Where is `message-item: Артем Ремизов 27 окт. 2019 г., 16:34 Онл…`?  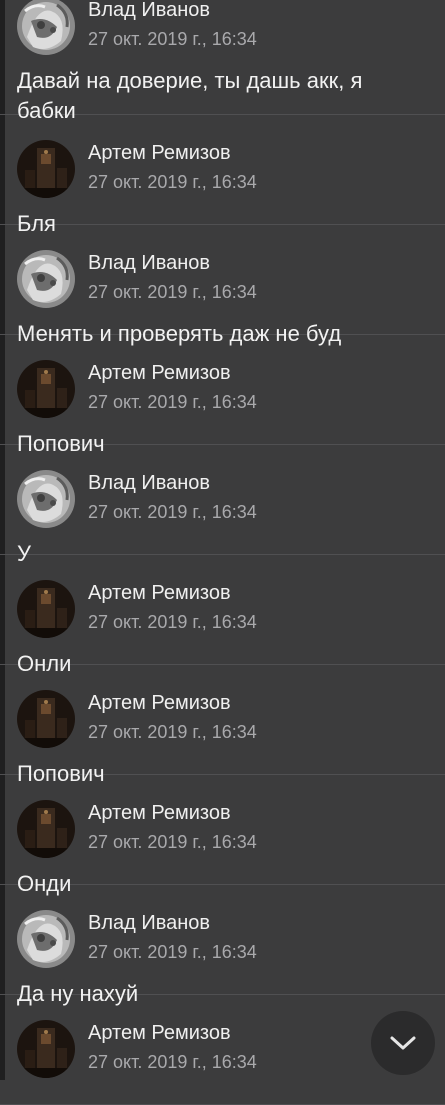 message-item: Артем Ремизов 27 окт. 2019 г., 16:34 Онл… is located at coordinates (222, 615).